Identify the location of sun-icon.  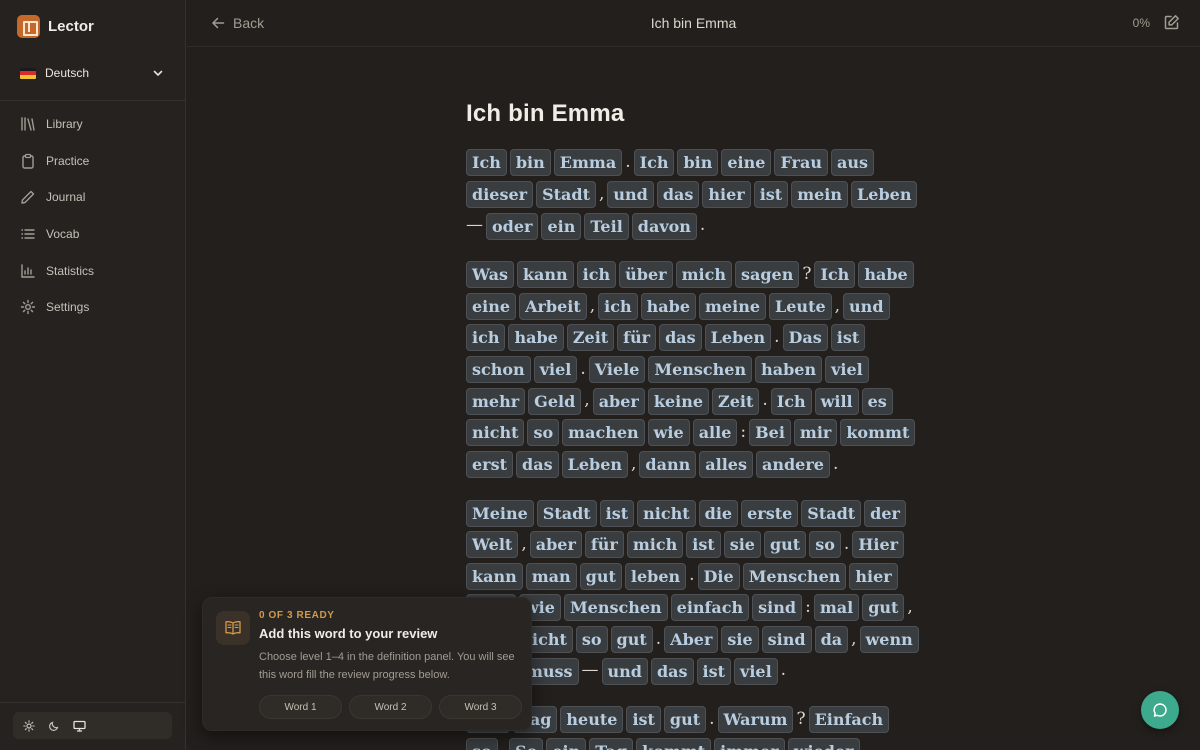
(29, 726).